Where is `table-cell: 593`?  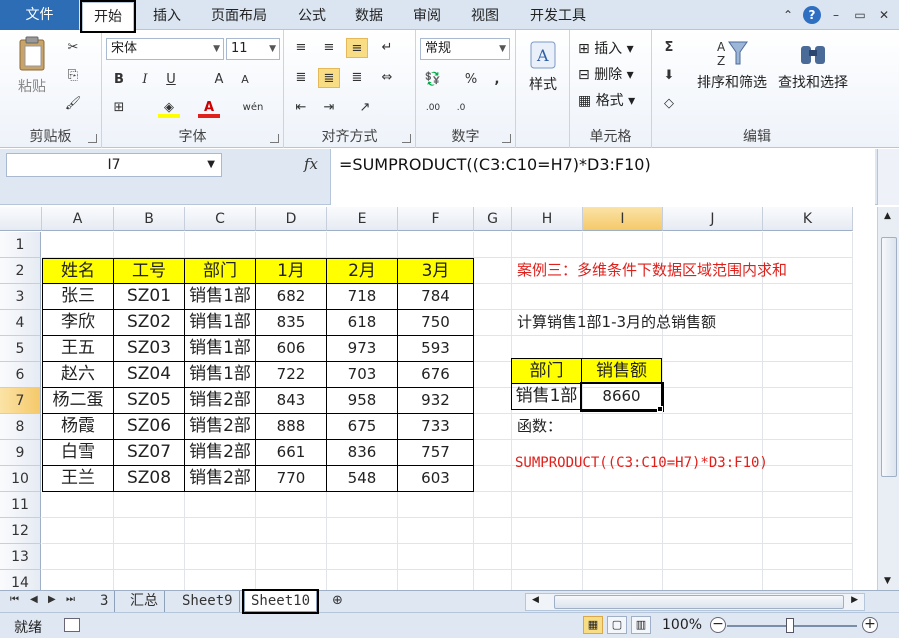
table-cell: 593 is located at coordinates (436, 349).